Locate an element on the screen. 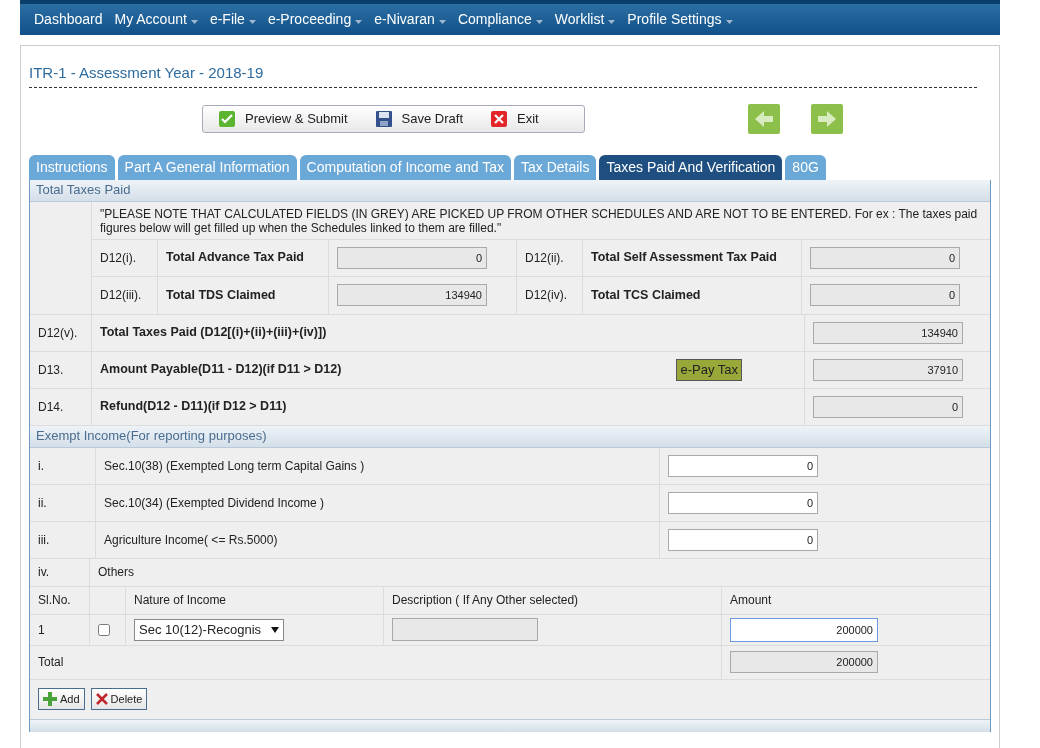 This screenshot has width=1040, height=748. row-code: D13. is located at coordinates (51, 370).